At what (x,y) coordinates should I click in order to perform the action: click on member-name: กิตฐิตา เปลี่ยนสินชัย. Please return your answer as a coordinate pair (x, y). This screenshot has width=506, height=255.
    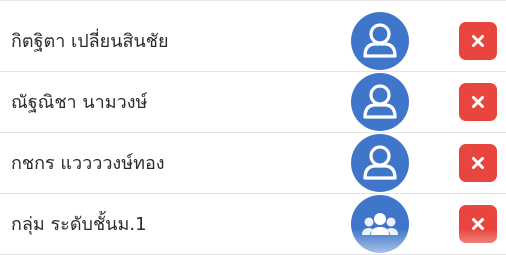
    Looking at the image, I should click on (90, 41).